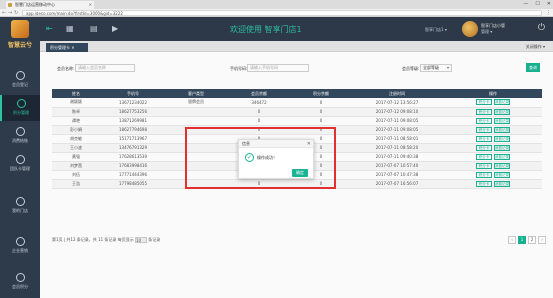  I want to click on dialog-close-icon: ✕, so click(309, 144).